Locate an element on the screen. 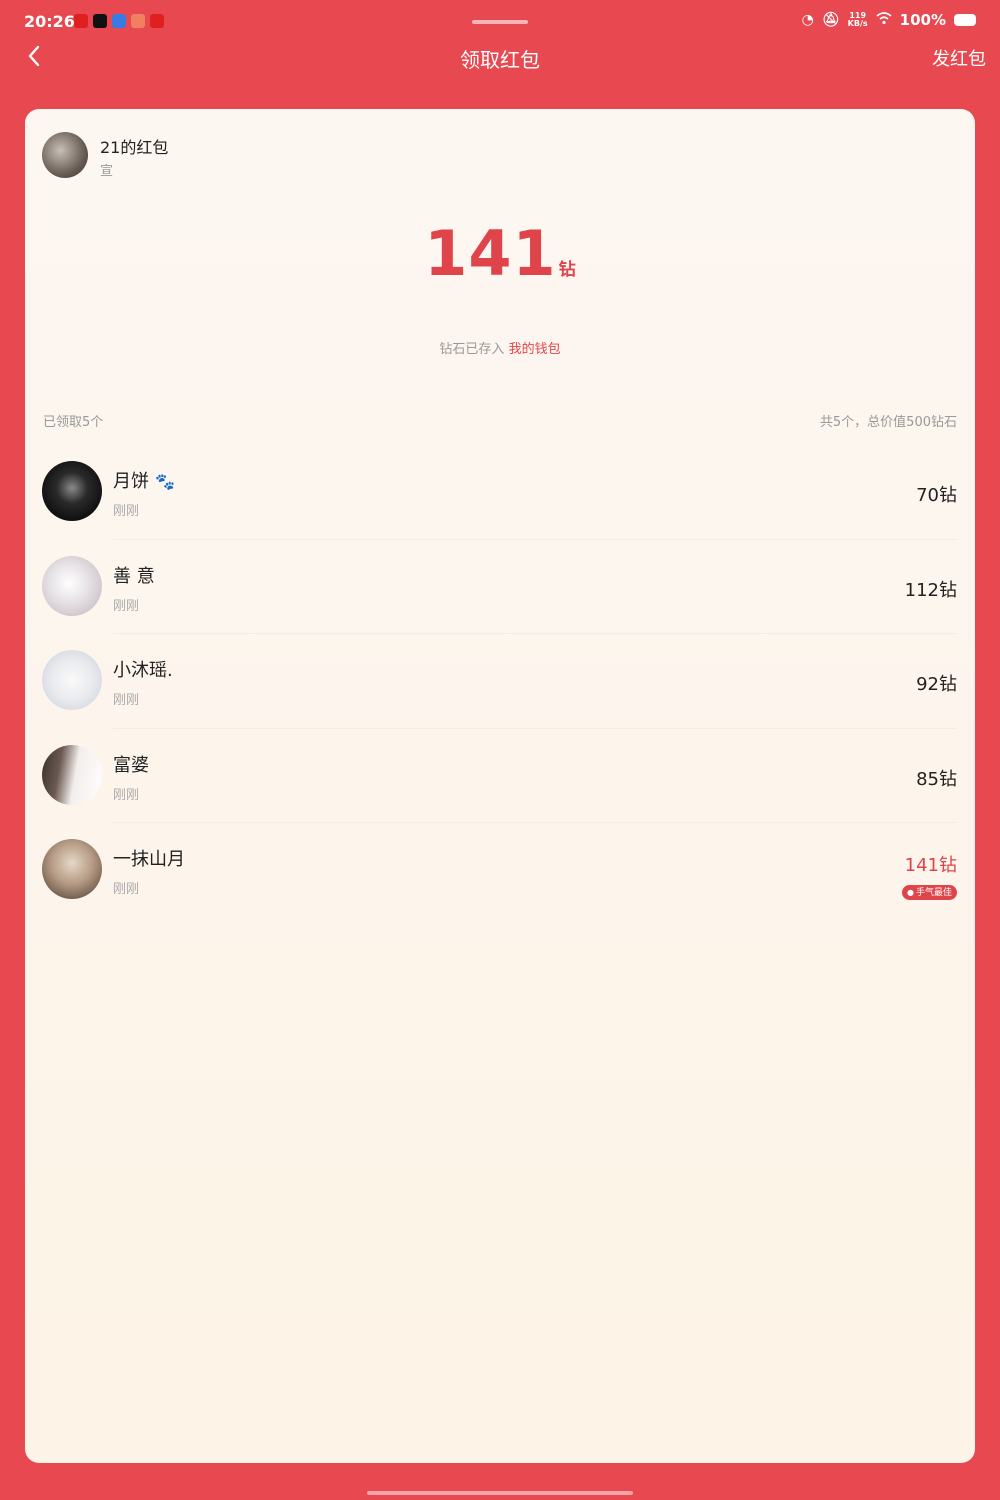  received-amount: 141 钻 is located at coordinates (500, 253).